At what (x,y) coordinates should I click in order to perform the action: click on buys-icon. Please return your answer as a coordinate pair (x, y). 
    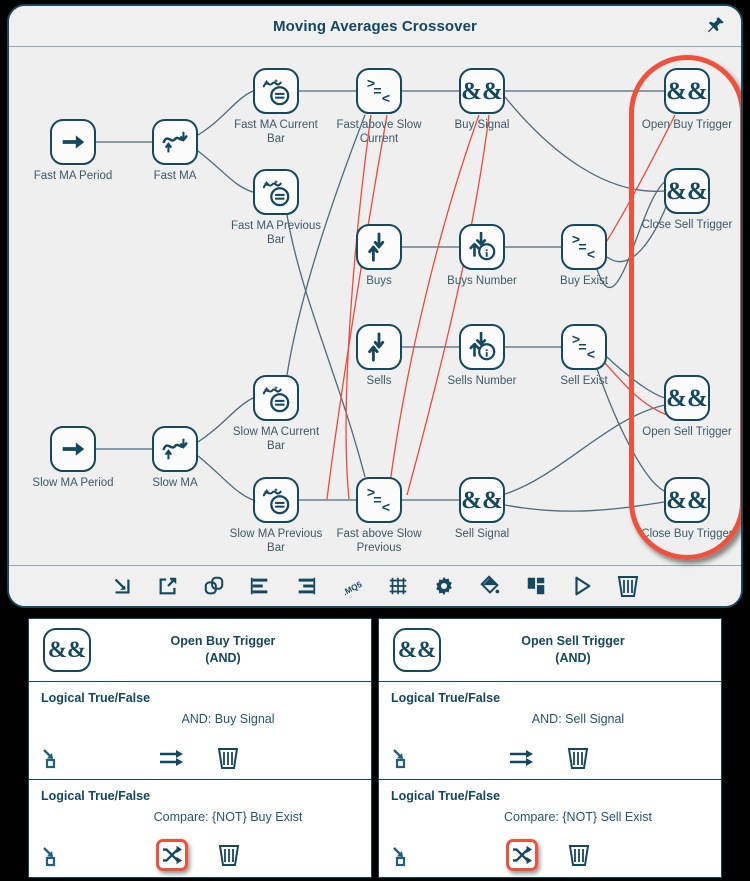
    Looking at the image, I should click on (379, 247).